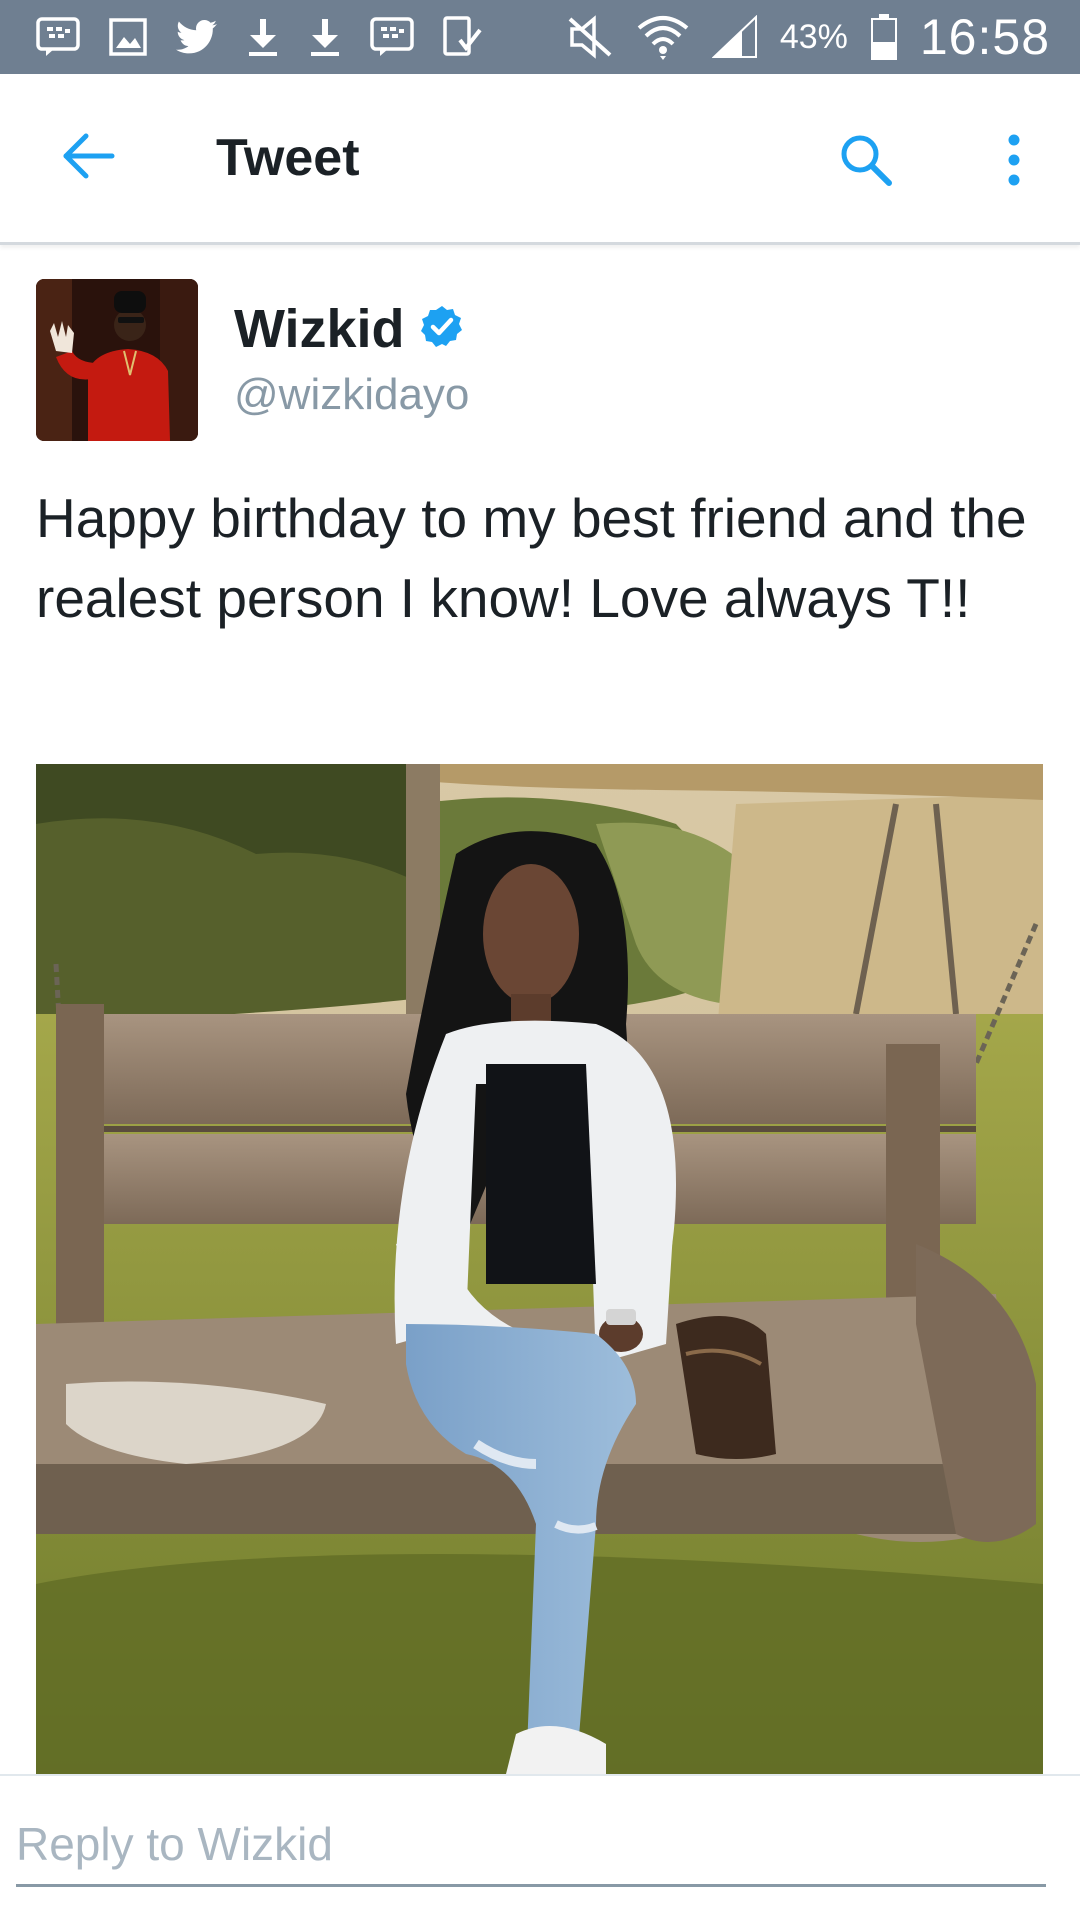 The image size is (1080, 1922). What do you see at coordinates (590, 37) in the screenshot?
I see `mute-icon` at bounding box center [590, 37].